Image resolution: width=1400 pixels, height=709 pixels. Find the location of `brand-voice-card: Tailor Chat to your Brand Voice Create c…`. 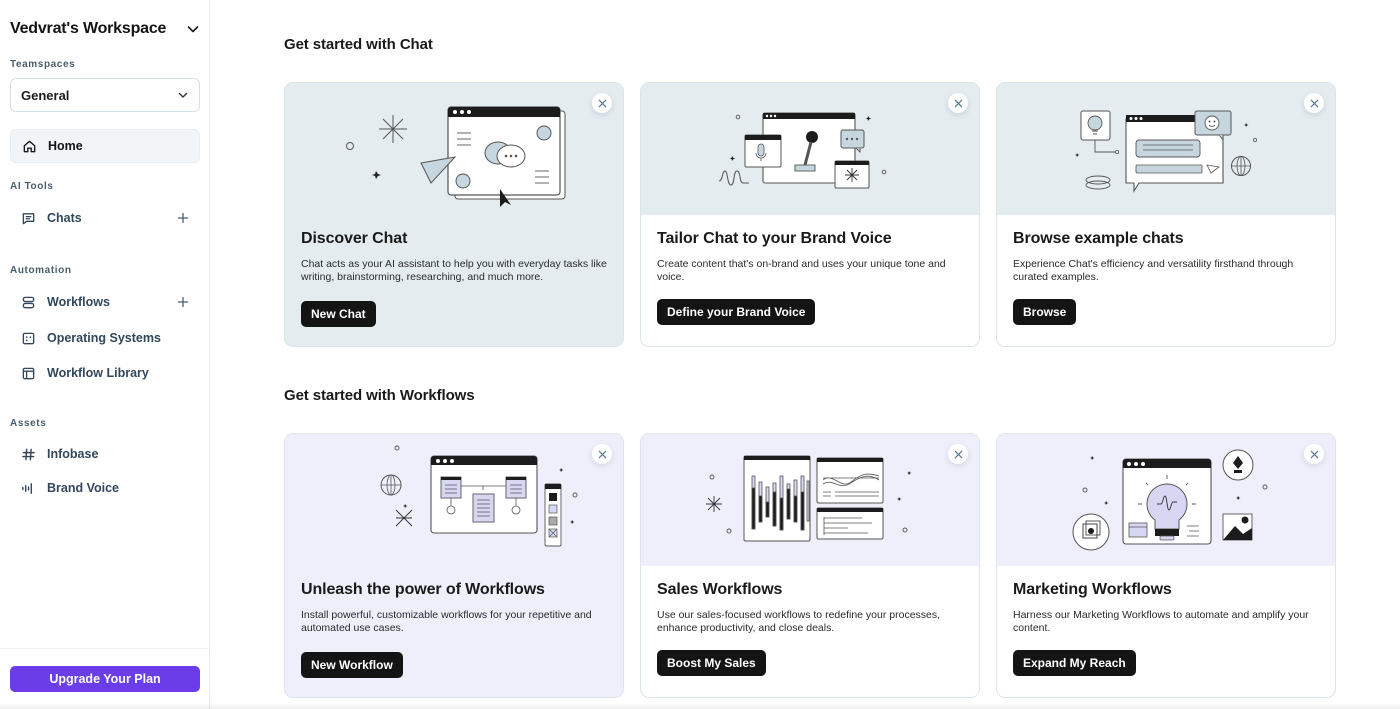

brand-voice-card: Tailor Chat to your Brand Voice Create c… is located at coordinates (810, 214).